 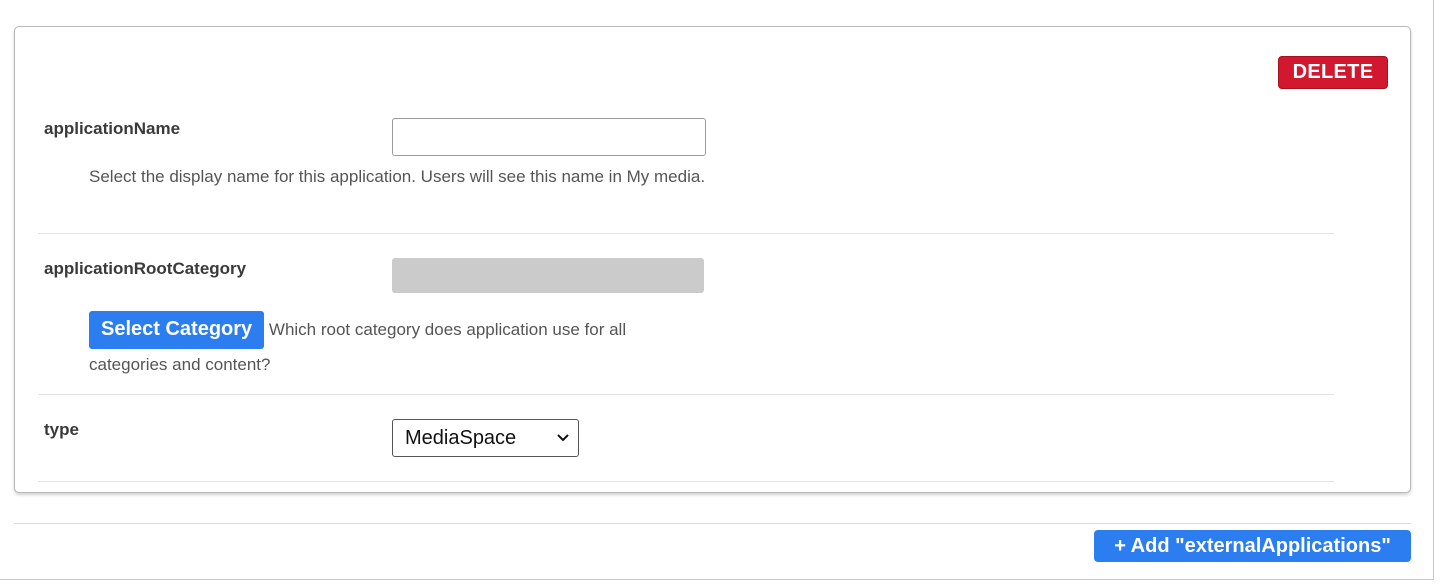 What do you see at coordinates (61, 429) in the screenshot?
I see `type-label: type` at bounding box center [61, 429].